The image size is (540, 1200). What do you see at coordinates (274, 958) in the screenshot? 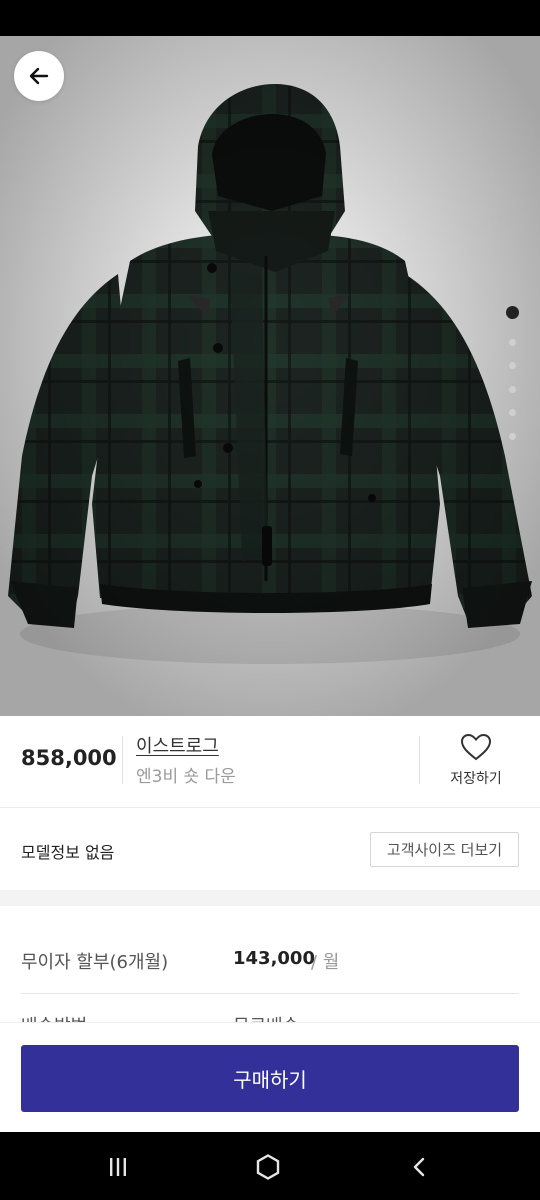
I see `installment-amount: 143,000` at bounding box center [274, 958].